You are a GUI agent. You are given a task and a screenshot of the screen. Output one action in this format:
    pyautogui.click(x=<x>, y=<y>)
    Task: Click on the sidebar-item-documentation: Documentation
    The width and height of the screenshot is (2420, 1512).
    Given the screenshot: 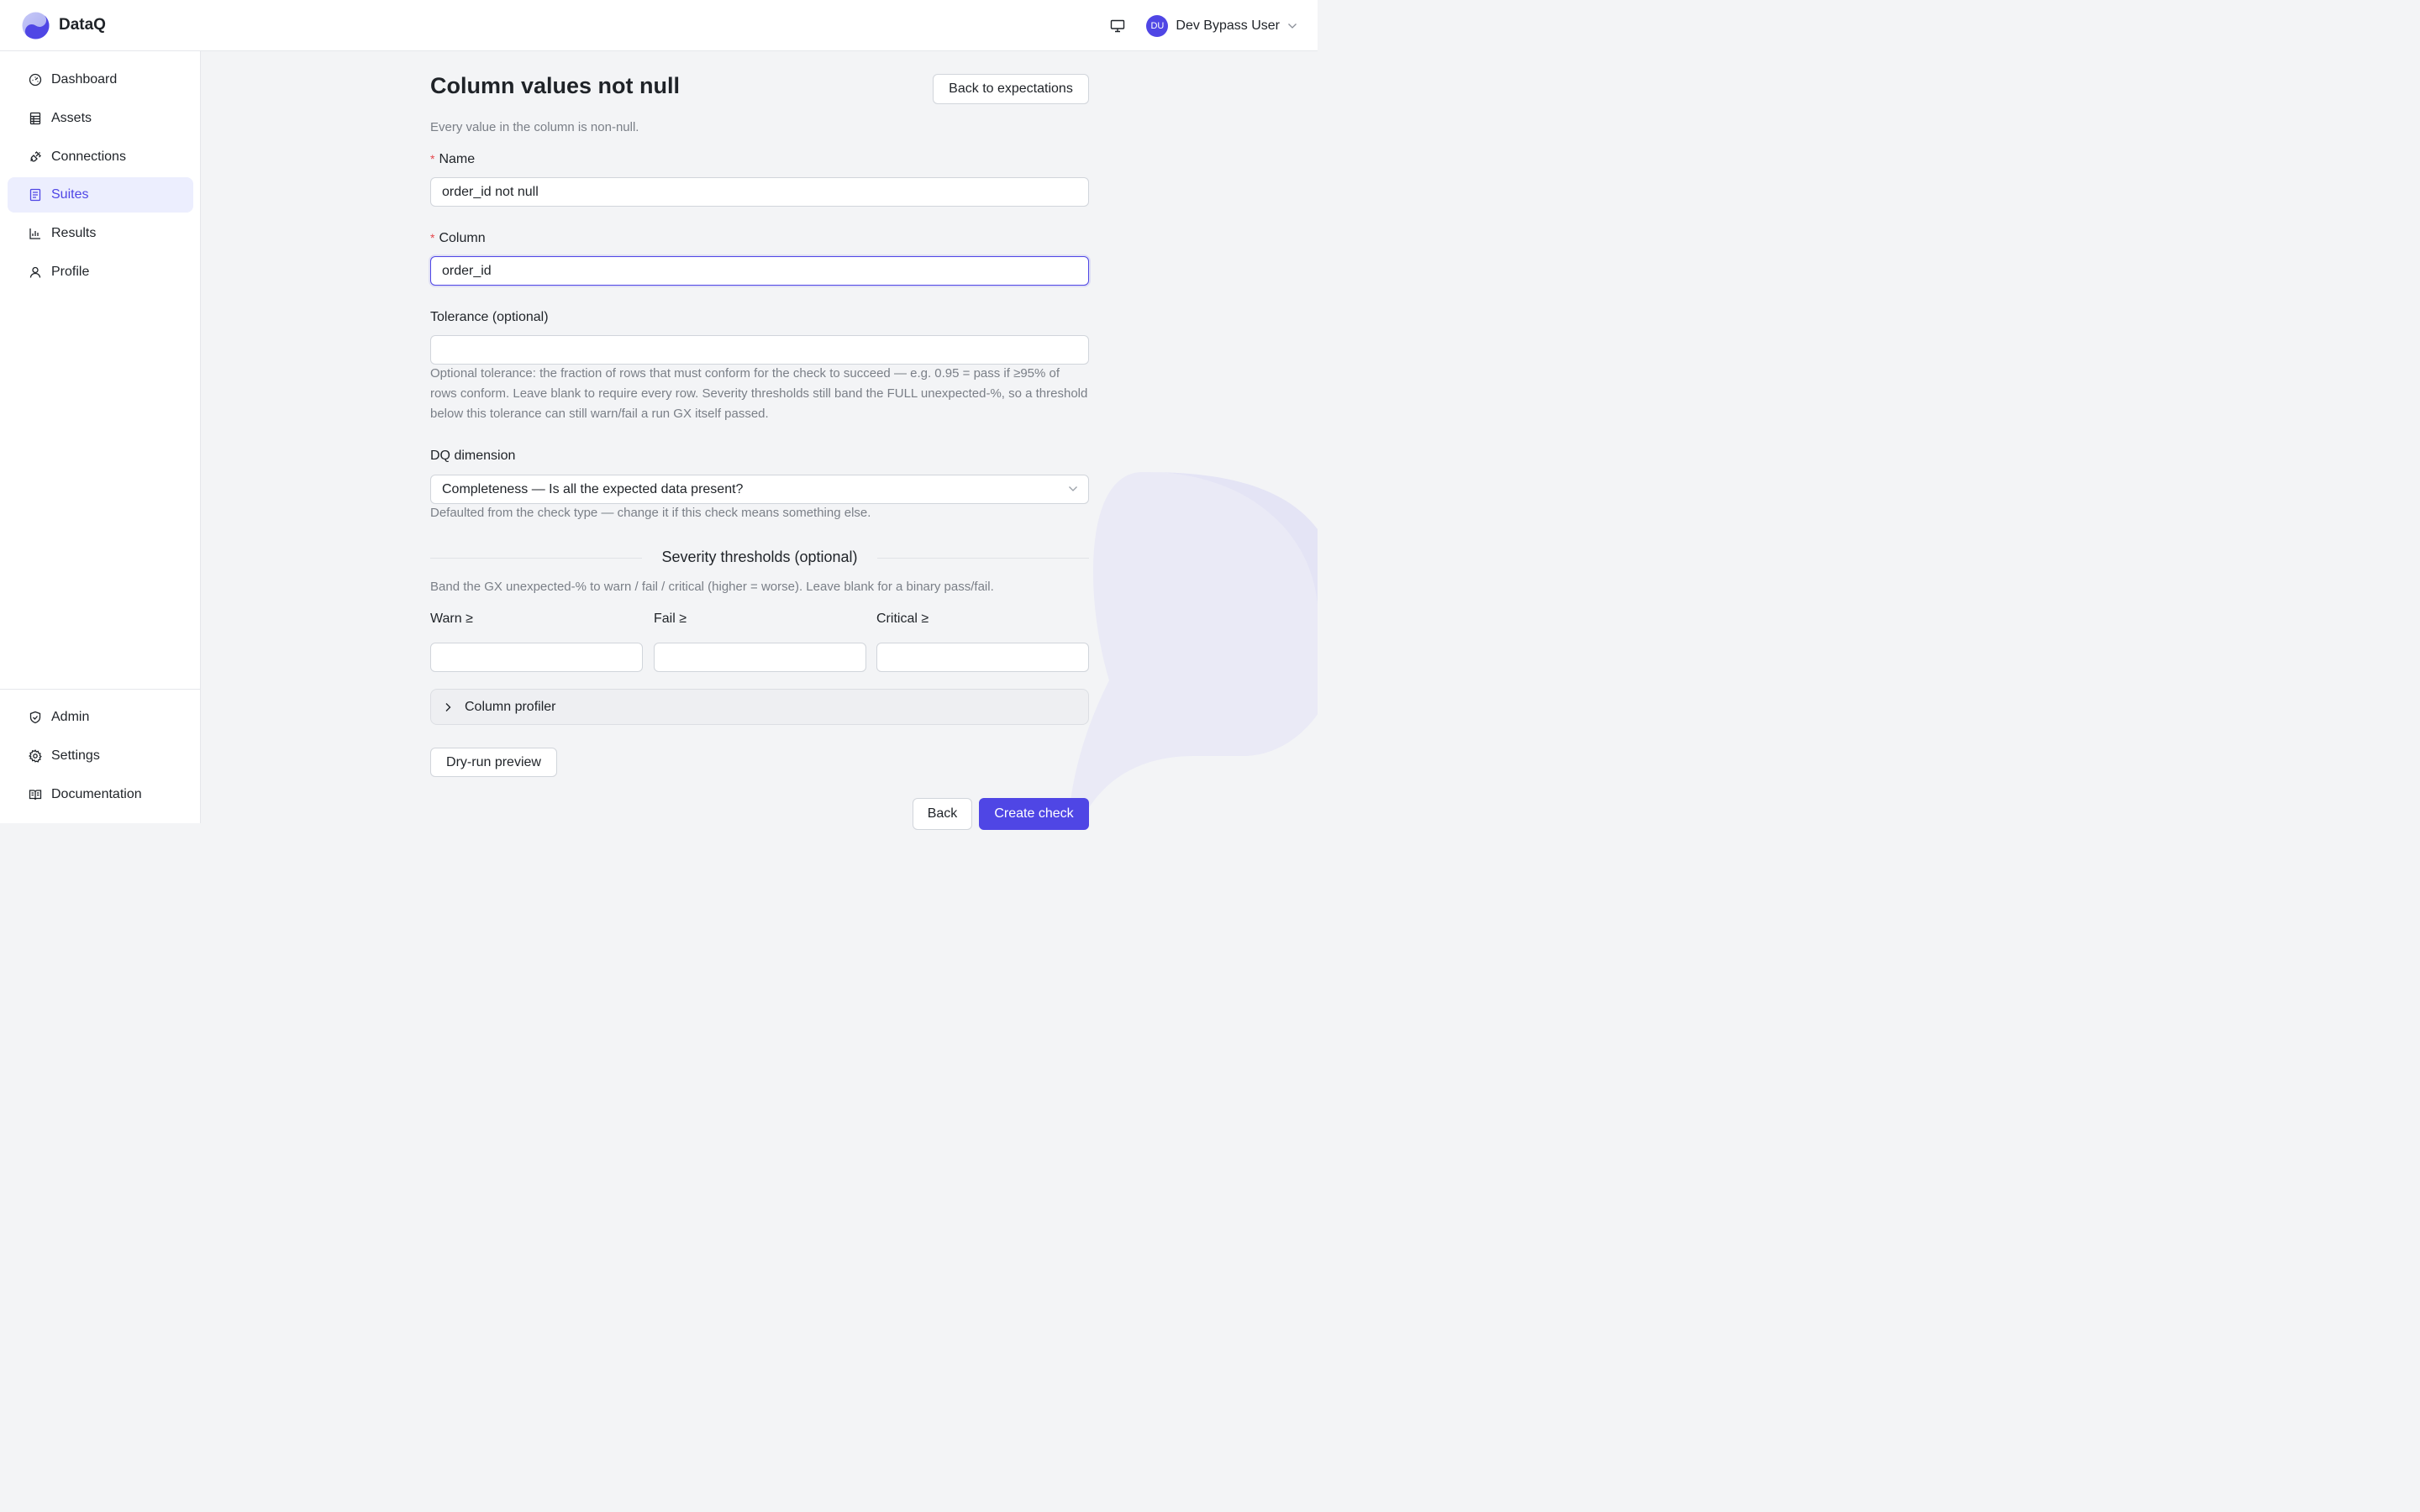 What is the action you would take?
    pyautogui.click(x=100, y=794)
    